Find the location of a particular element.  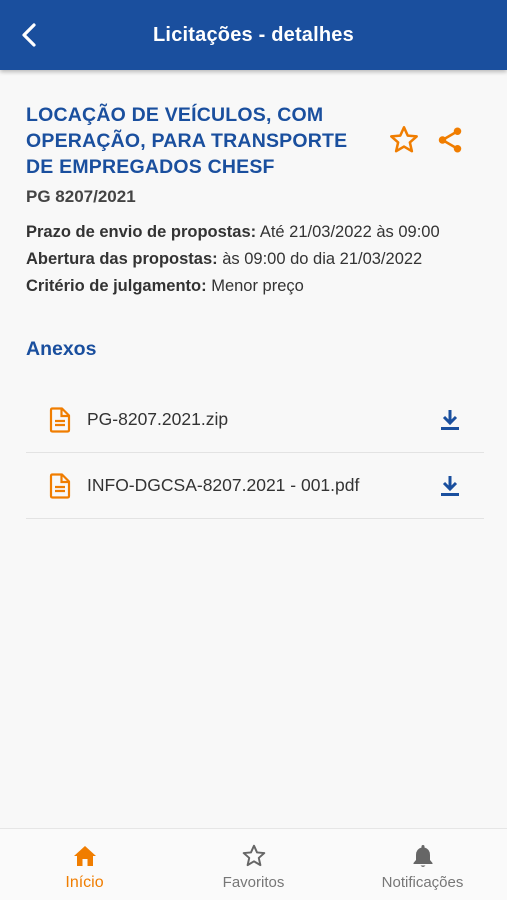

attachment-name: INFO-DGCSA-8207.2021 - 001.pdf is located at coordinates (223, 485).